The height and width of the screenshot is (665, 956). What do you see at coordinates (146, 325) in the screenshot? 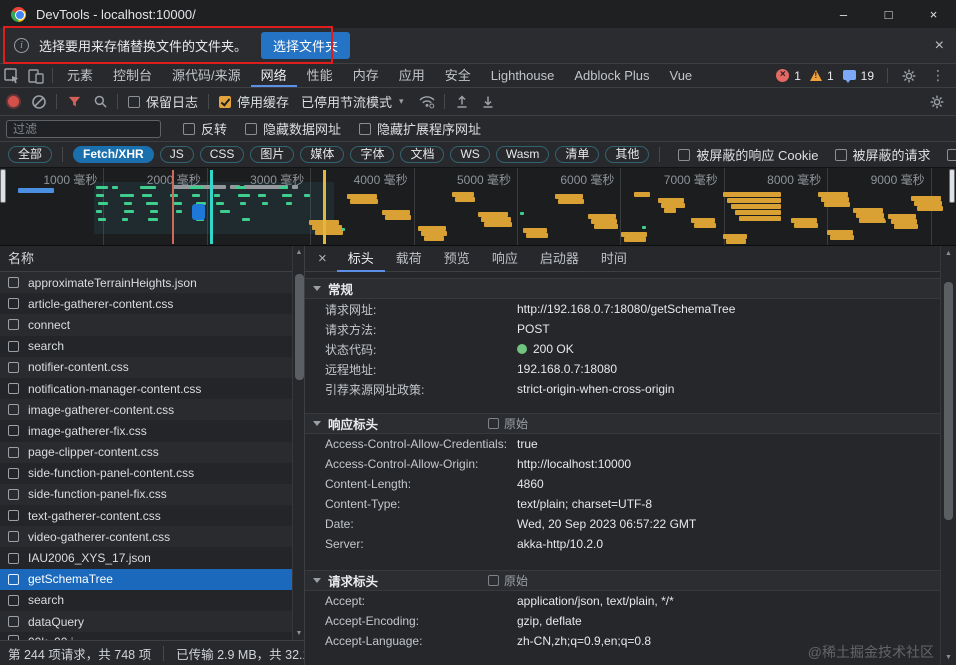
I see `request-row: connect` at bounding box center [146, 325].